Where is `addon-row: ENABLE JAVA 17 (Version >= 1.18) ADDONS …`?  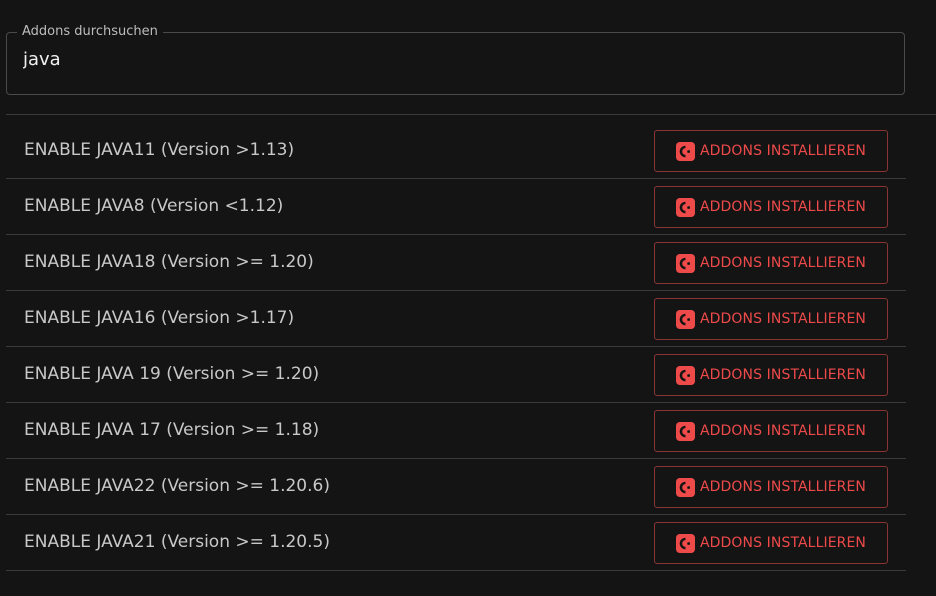 addon-row: ENABLE JAVA 17 (Version >= 1.18) ADDONS … is located at coordinates (456, 431).